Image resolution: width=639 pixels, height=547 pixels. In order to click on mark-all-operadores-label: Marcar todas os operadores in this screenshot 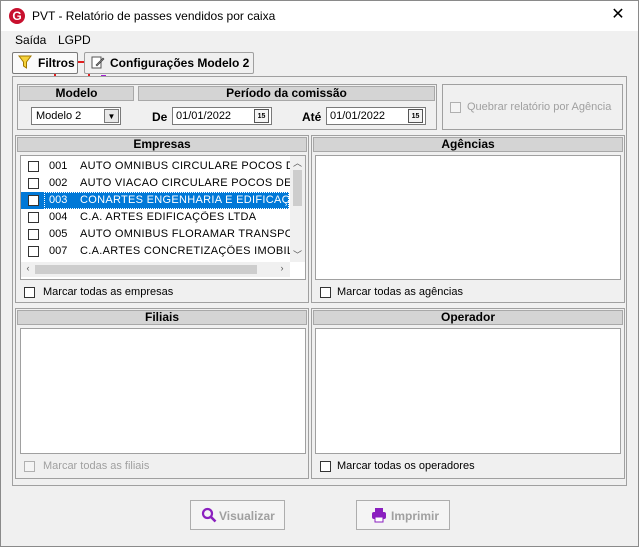, I will do `click(406, 466)`.